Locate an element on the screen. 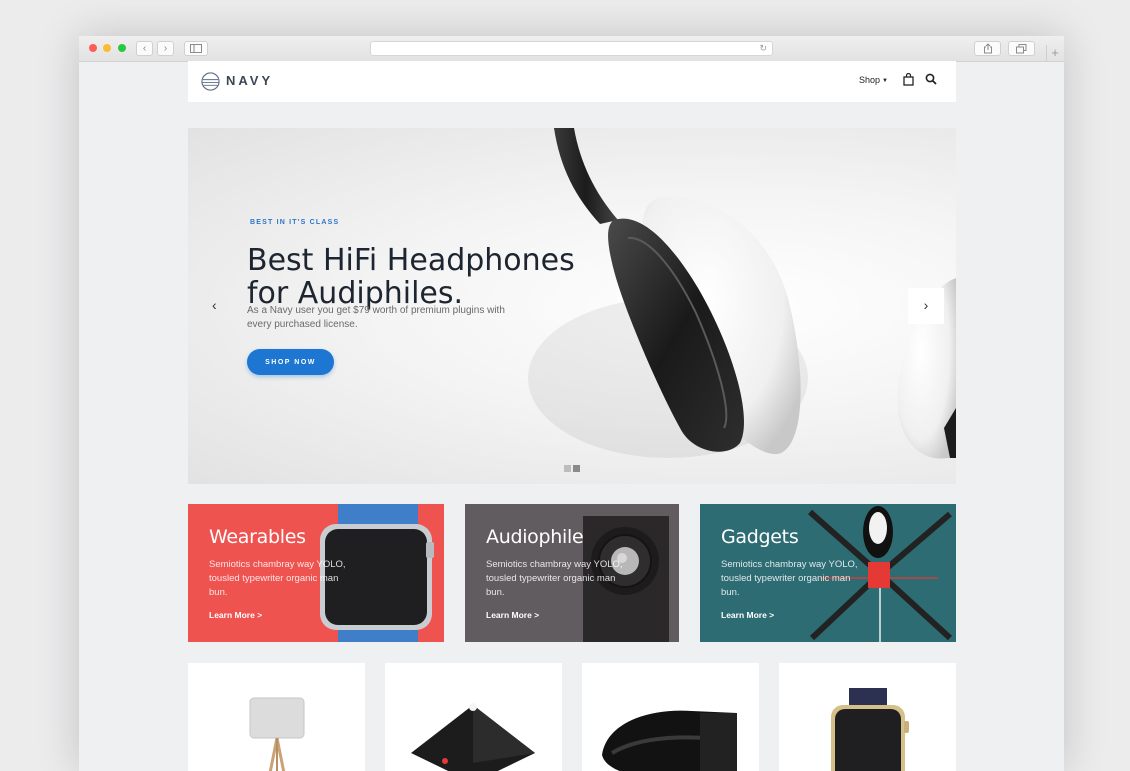  sidebar-toggle-button is located at coordinates (196, 48).